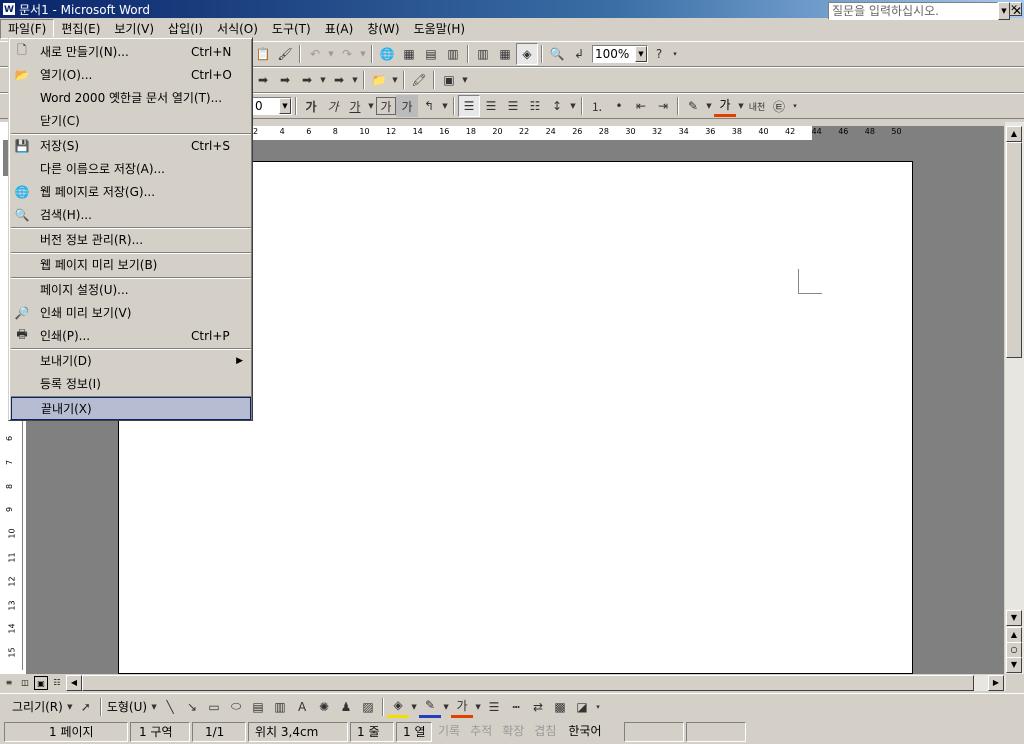 The image size is (1024, 744). What do you see at coordinates (355, 106) in the screenshot?
I see `underline-button: 가` at bounding box center [355, 106].